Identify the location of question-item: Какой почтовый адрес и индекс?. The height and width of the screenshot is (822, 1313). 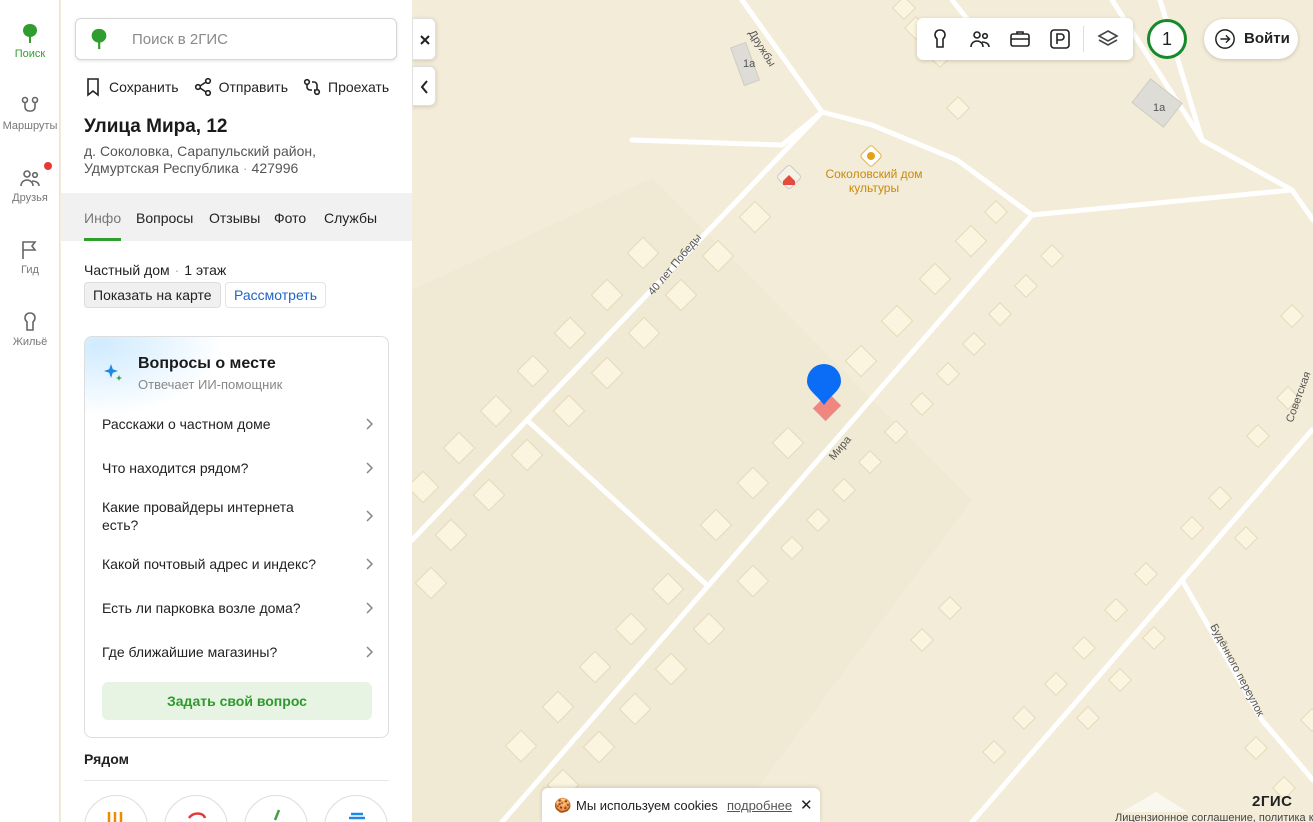
(242, 564).